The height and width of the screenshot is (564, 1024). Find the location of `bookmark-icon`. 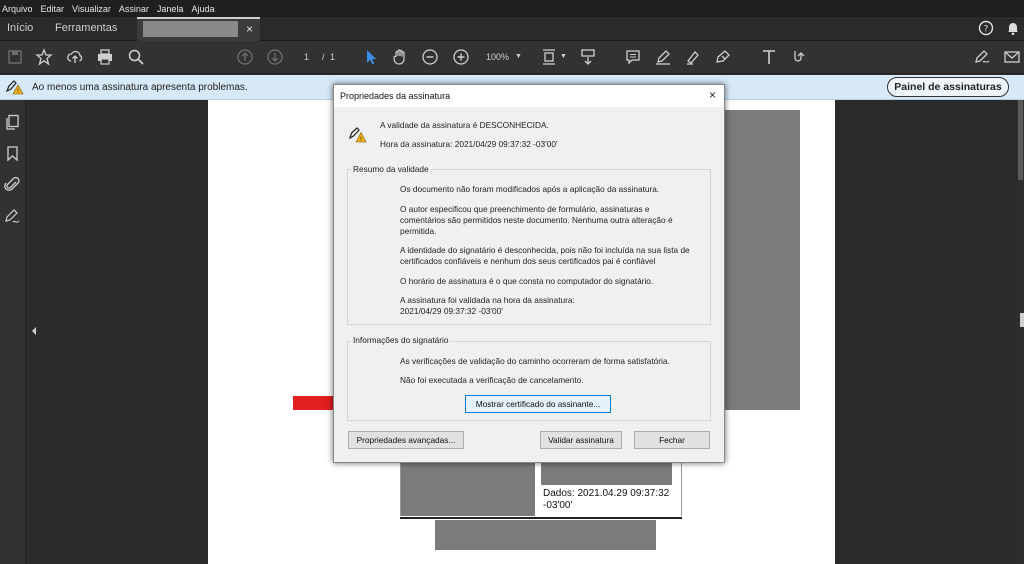

bookmark-icon is located at coordinates (12, 153).